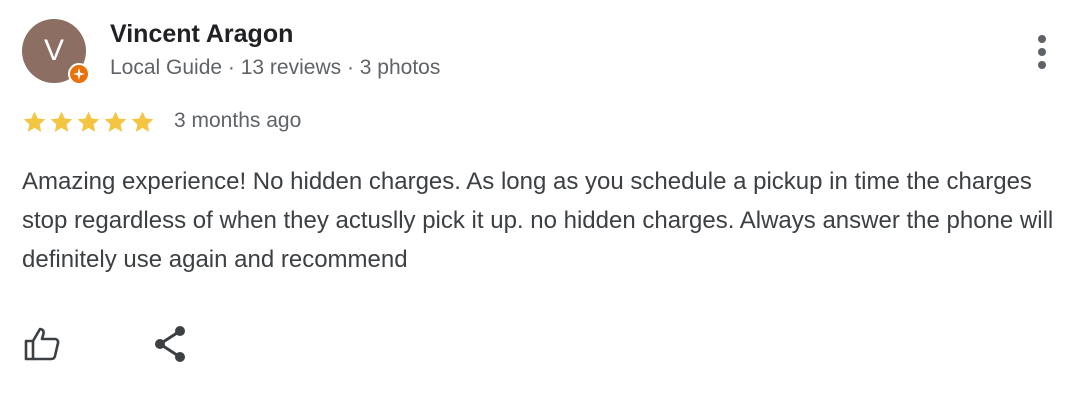 The image size is (1076, 400). I want to click on share-button, so click(170, 344).